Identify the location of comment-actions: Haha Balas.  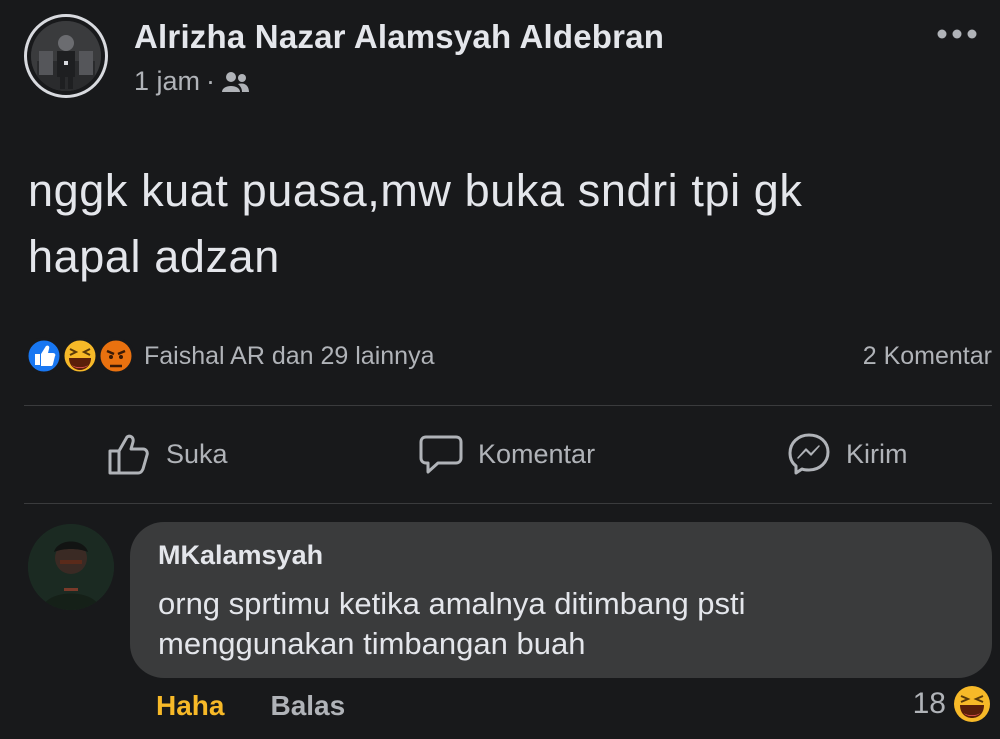
(250, 706).